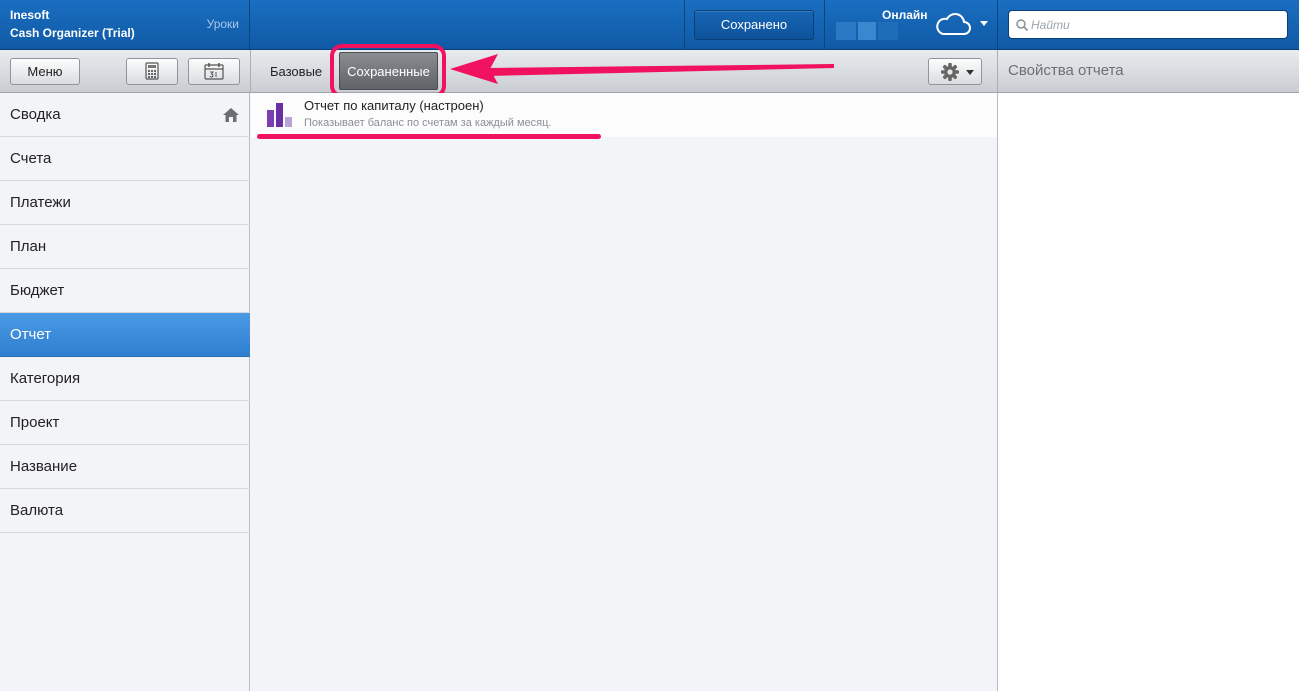 This screenshot has height=691, width=1299. I want to click on search-input, so click(1156, 25).